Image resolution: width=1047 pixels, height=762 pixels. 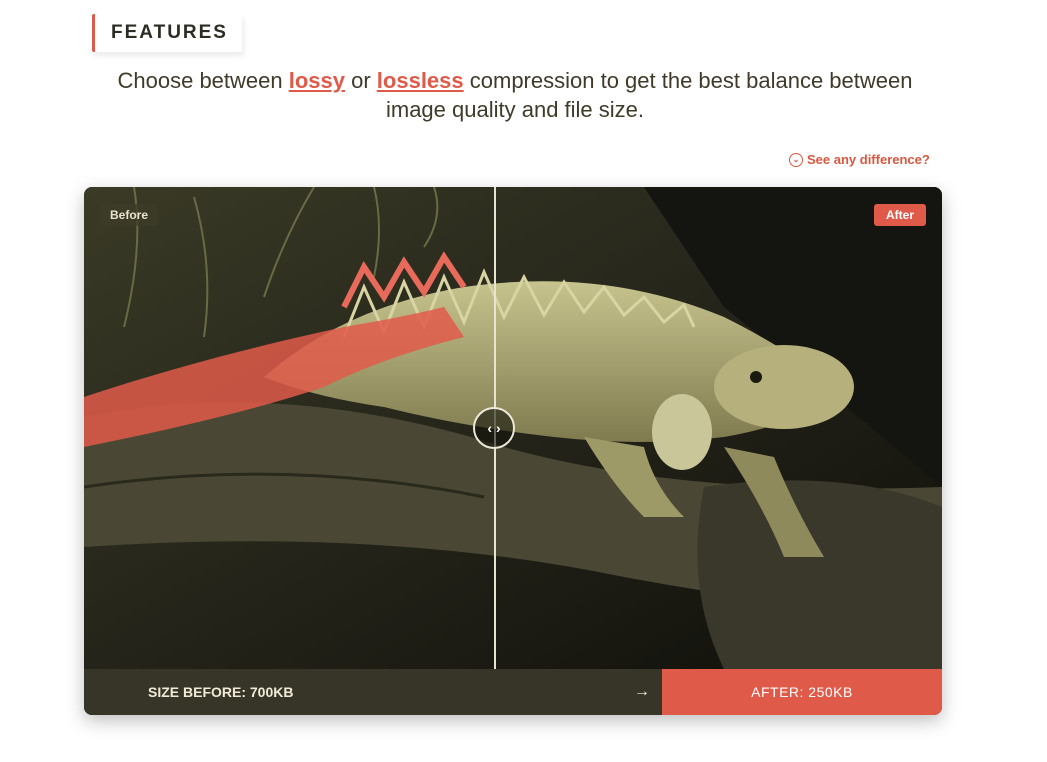 I want to click on see-difference-link: ⌄ See any difference?, so click(x=859, y=159).